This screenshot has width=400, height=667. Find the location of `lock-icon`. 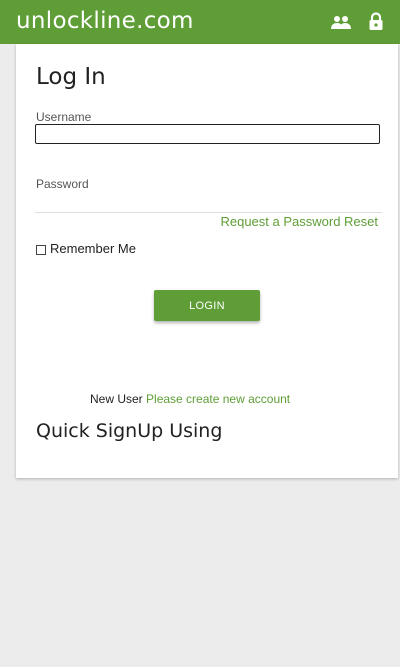

lock-icon is located at coordinates (378, 21).